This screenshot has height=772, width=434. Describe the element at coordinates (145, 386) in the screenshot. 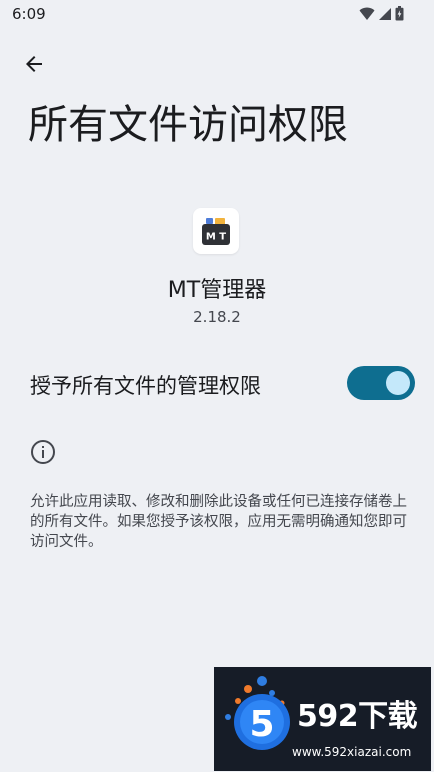

I see `permission-label: 授予所有文件的管理权限` at that location.